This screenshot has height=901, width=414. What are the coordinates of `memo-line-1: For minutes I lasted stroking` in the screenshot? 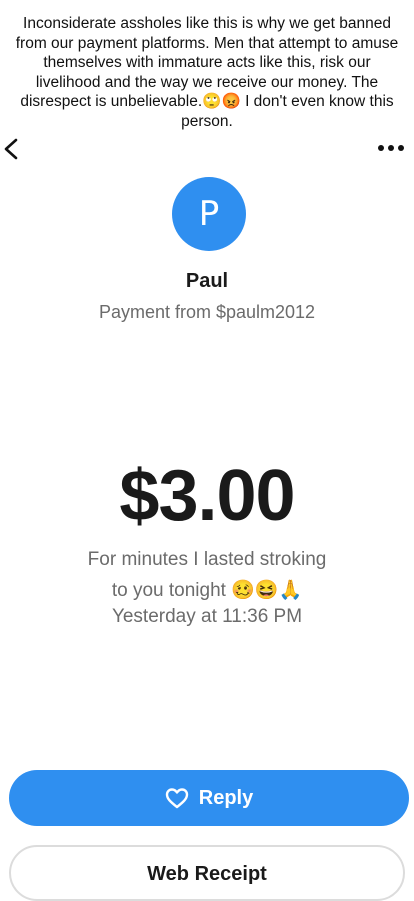 It's located at (207, 559).